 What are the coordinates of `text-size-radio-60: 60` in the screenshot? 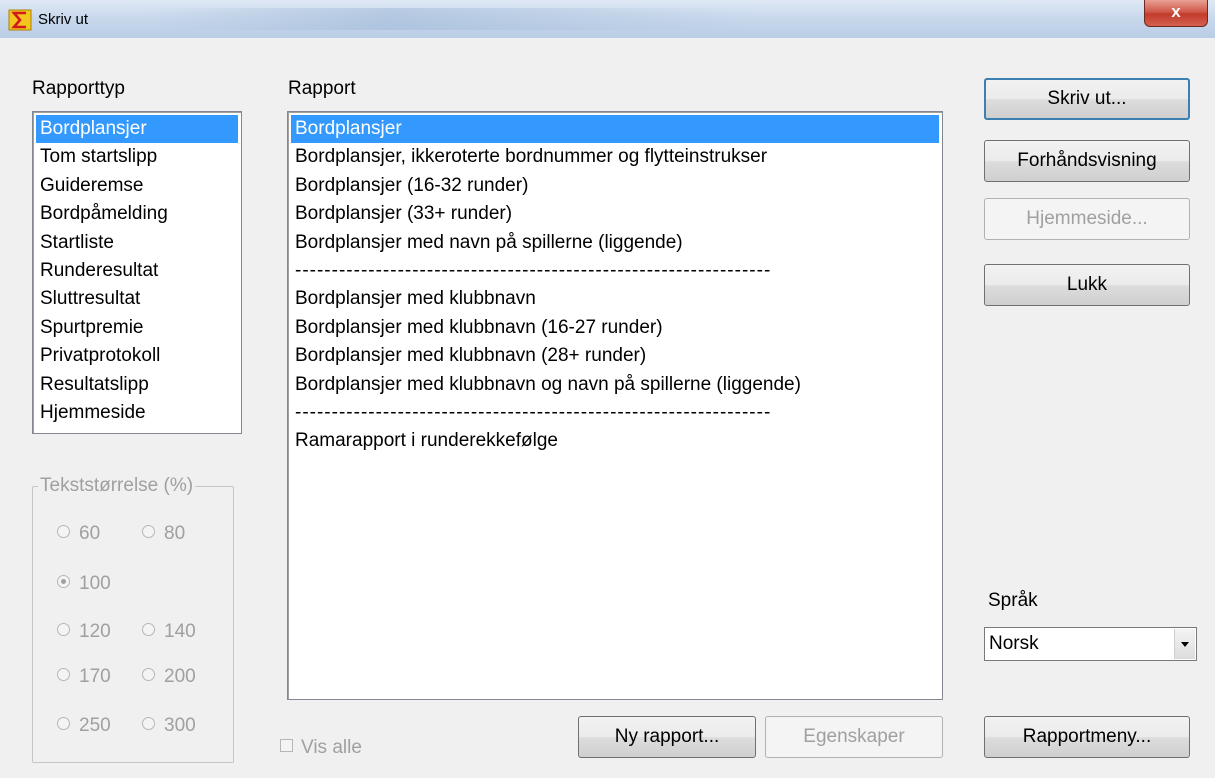 It's located at (78, 534).